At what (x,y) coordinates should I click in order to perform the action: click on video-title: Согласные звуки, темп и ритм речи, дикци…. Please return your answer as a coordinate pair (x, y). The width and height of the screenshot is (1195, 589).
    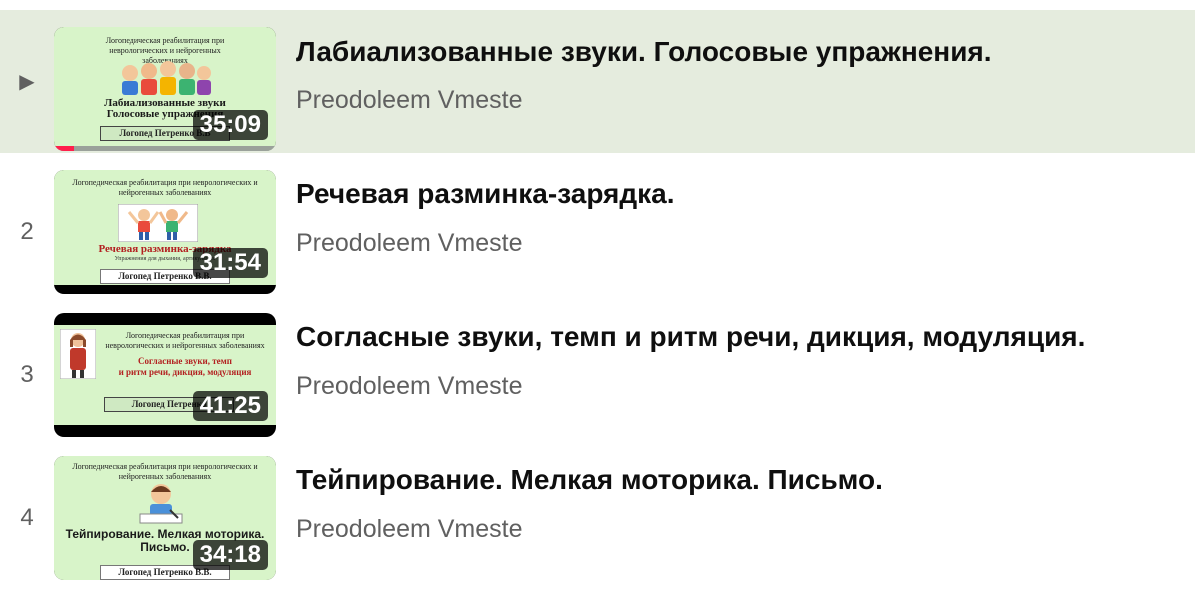
    Looking at the image, I should click on (690, 337).